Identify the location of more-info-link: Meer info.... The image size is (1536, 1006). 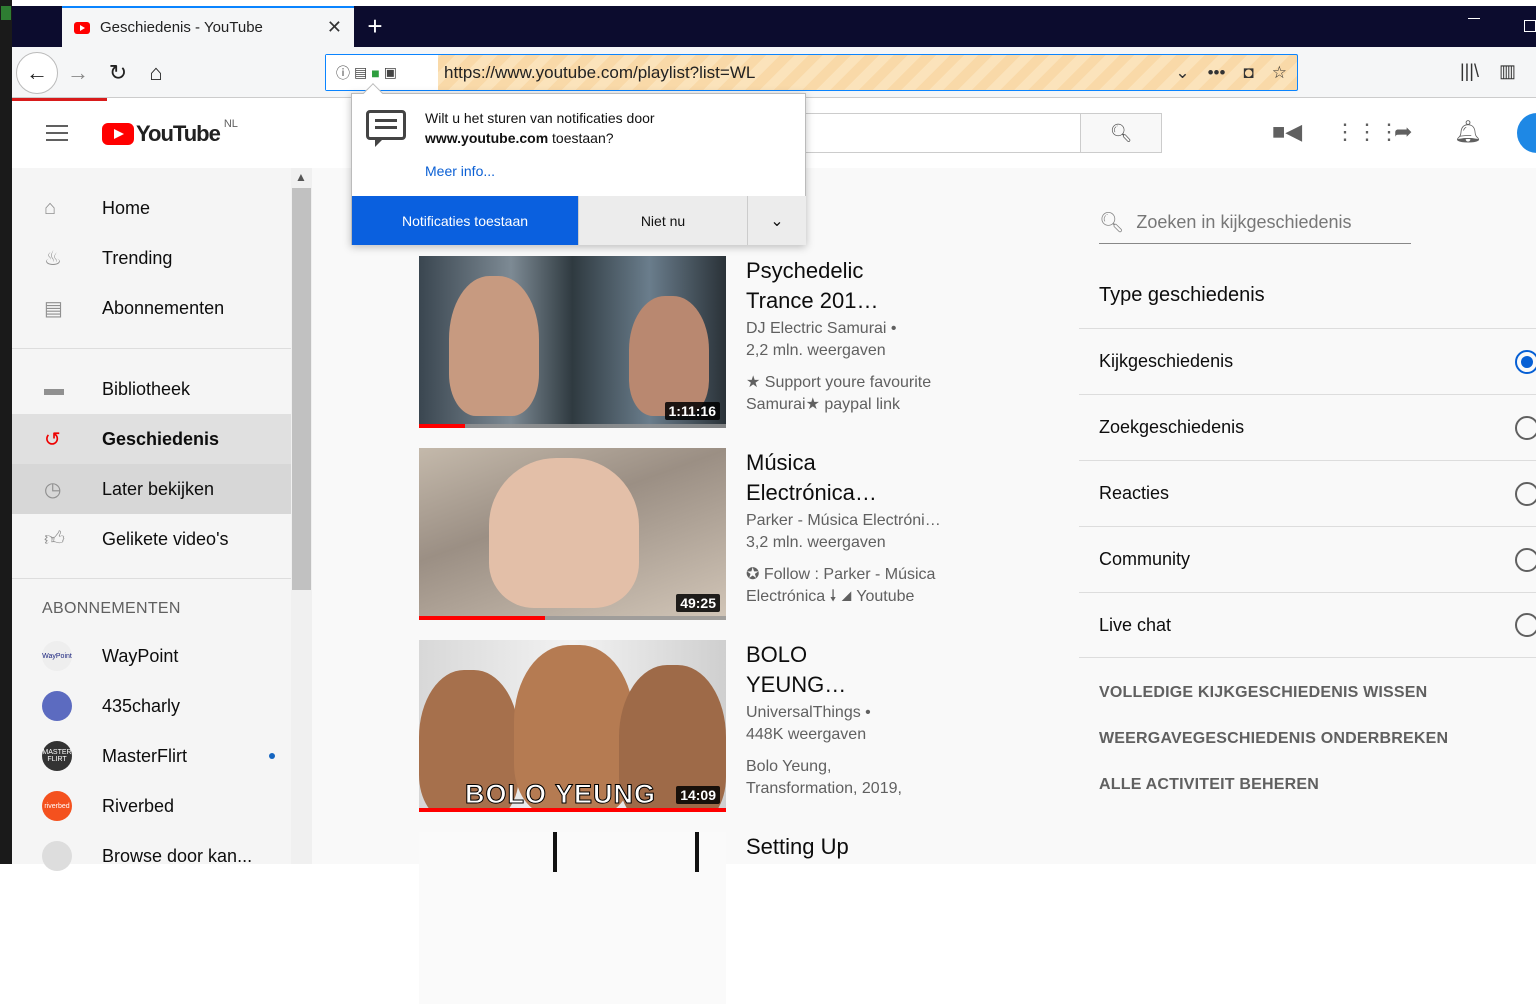
(460, 171).